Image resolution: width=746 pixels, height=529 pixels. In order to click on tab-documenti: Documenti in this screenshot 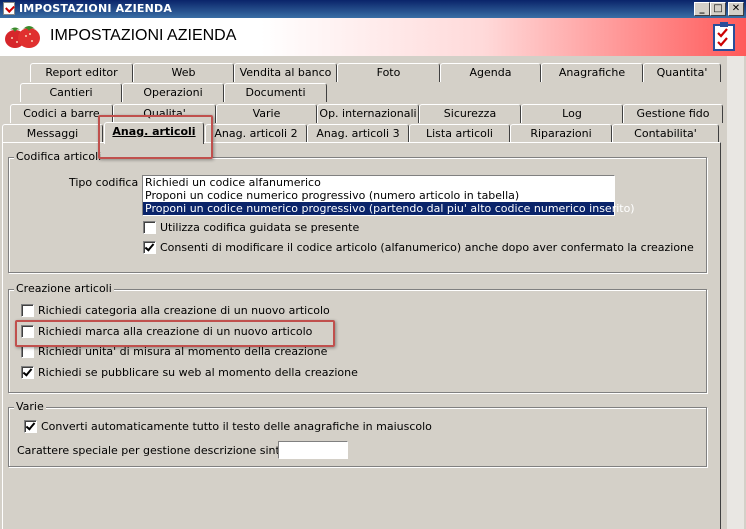, I will do `click(275, 92)`.